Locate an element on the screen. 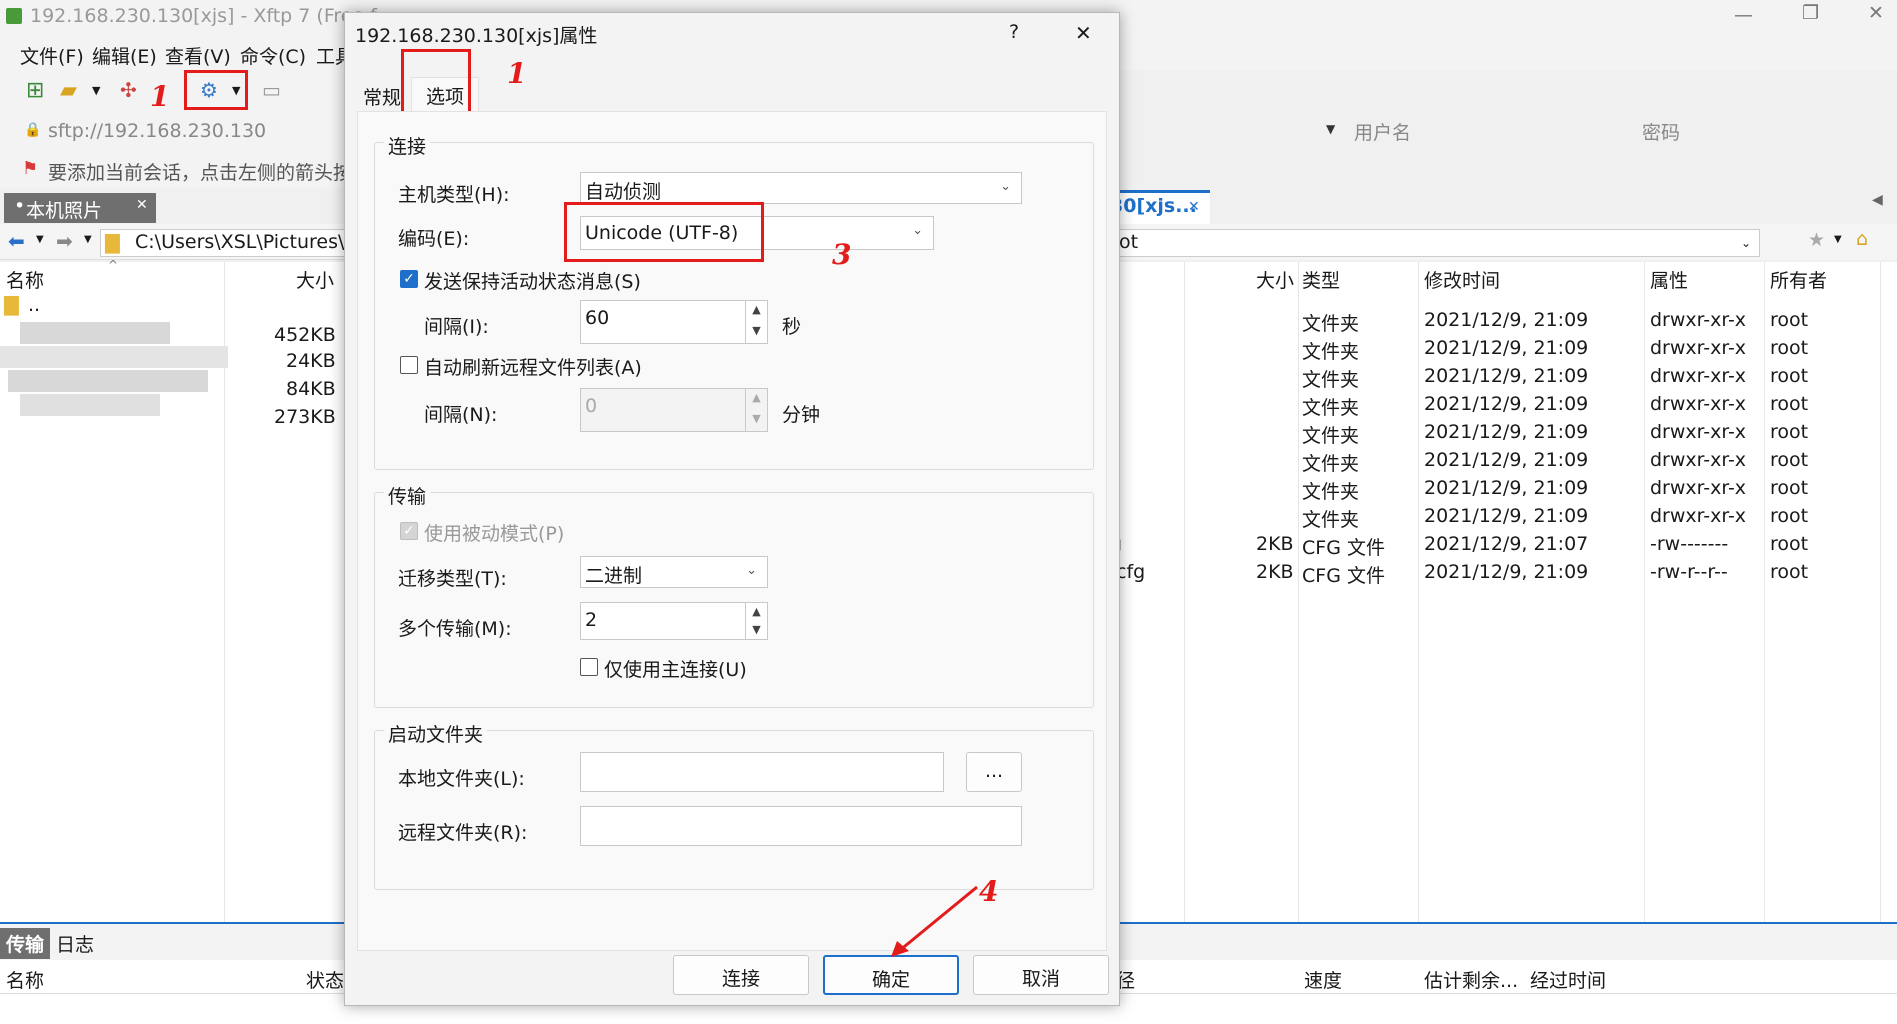  tab-transfer: 传输 is located at coordinates (25, 943).